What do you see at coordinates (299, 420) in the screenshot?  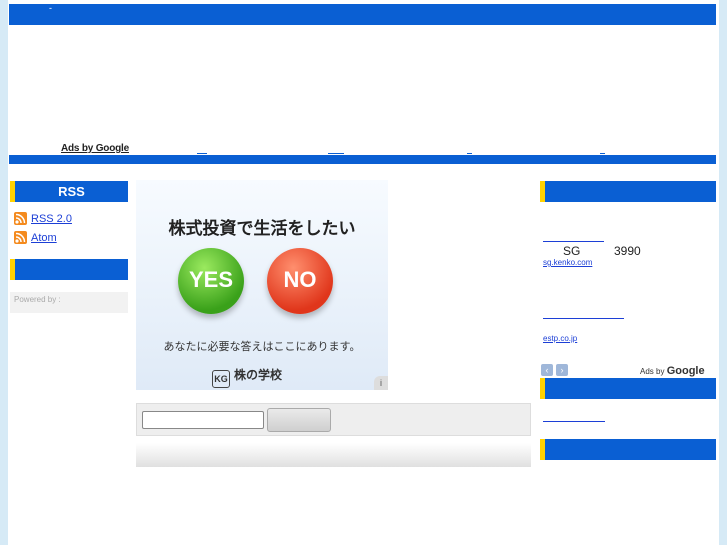 I see `search-button` at bounding box center [299, 420].